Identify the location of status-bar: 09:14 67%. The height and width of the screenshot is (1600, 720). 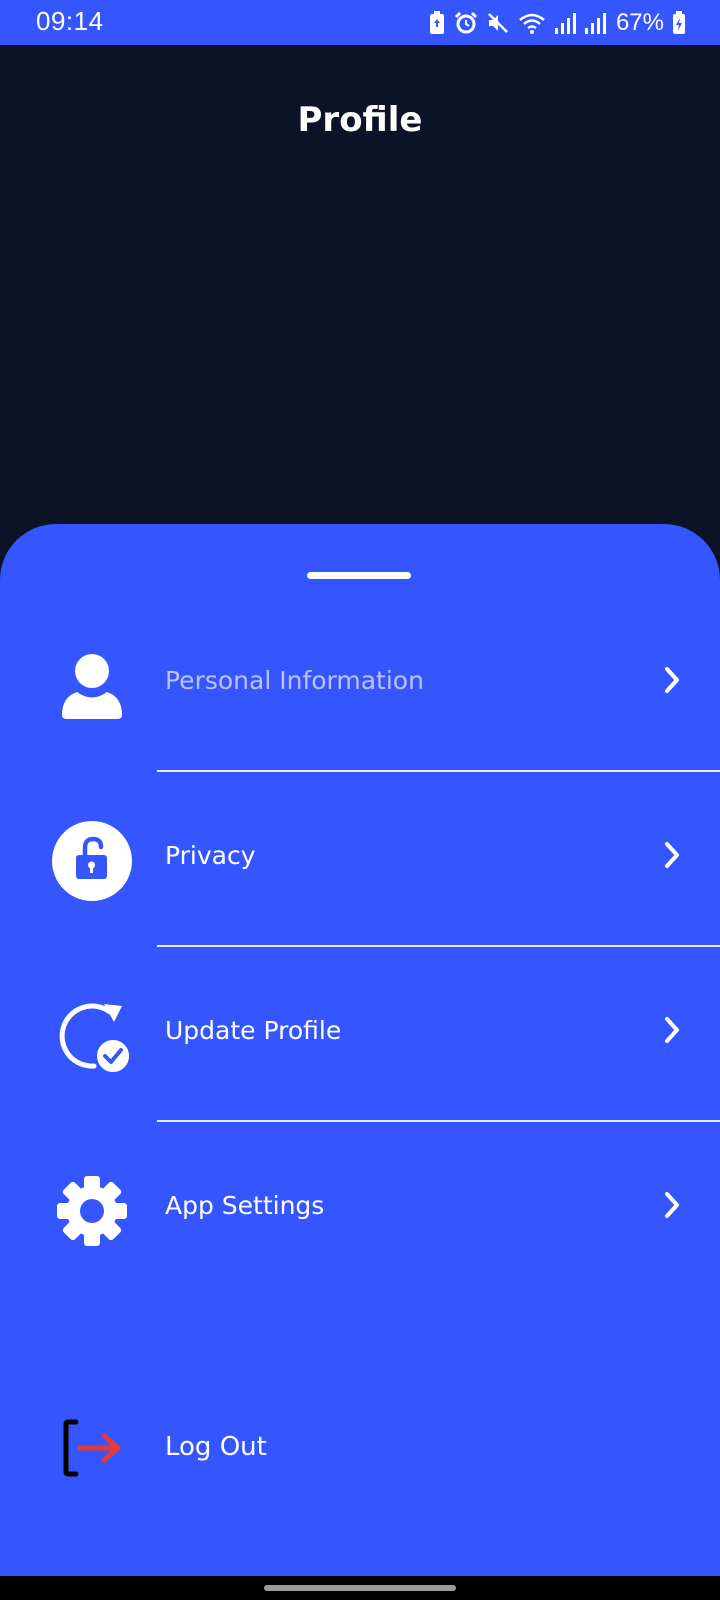
(360, 22).